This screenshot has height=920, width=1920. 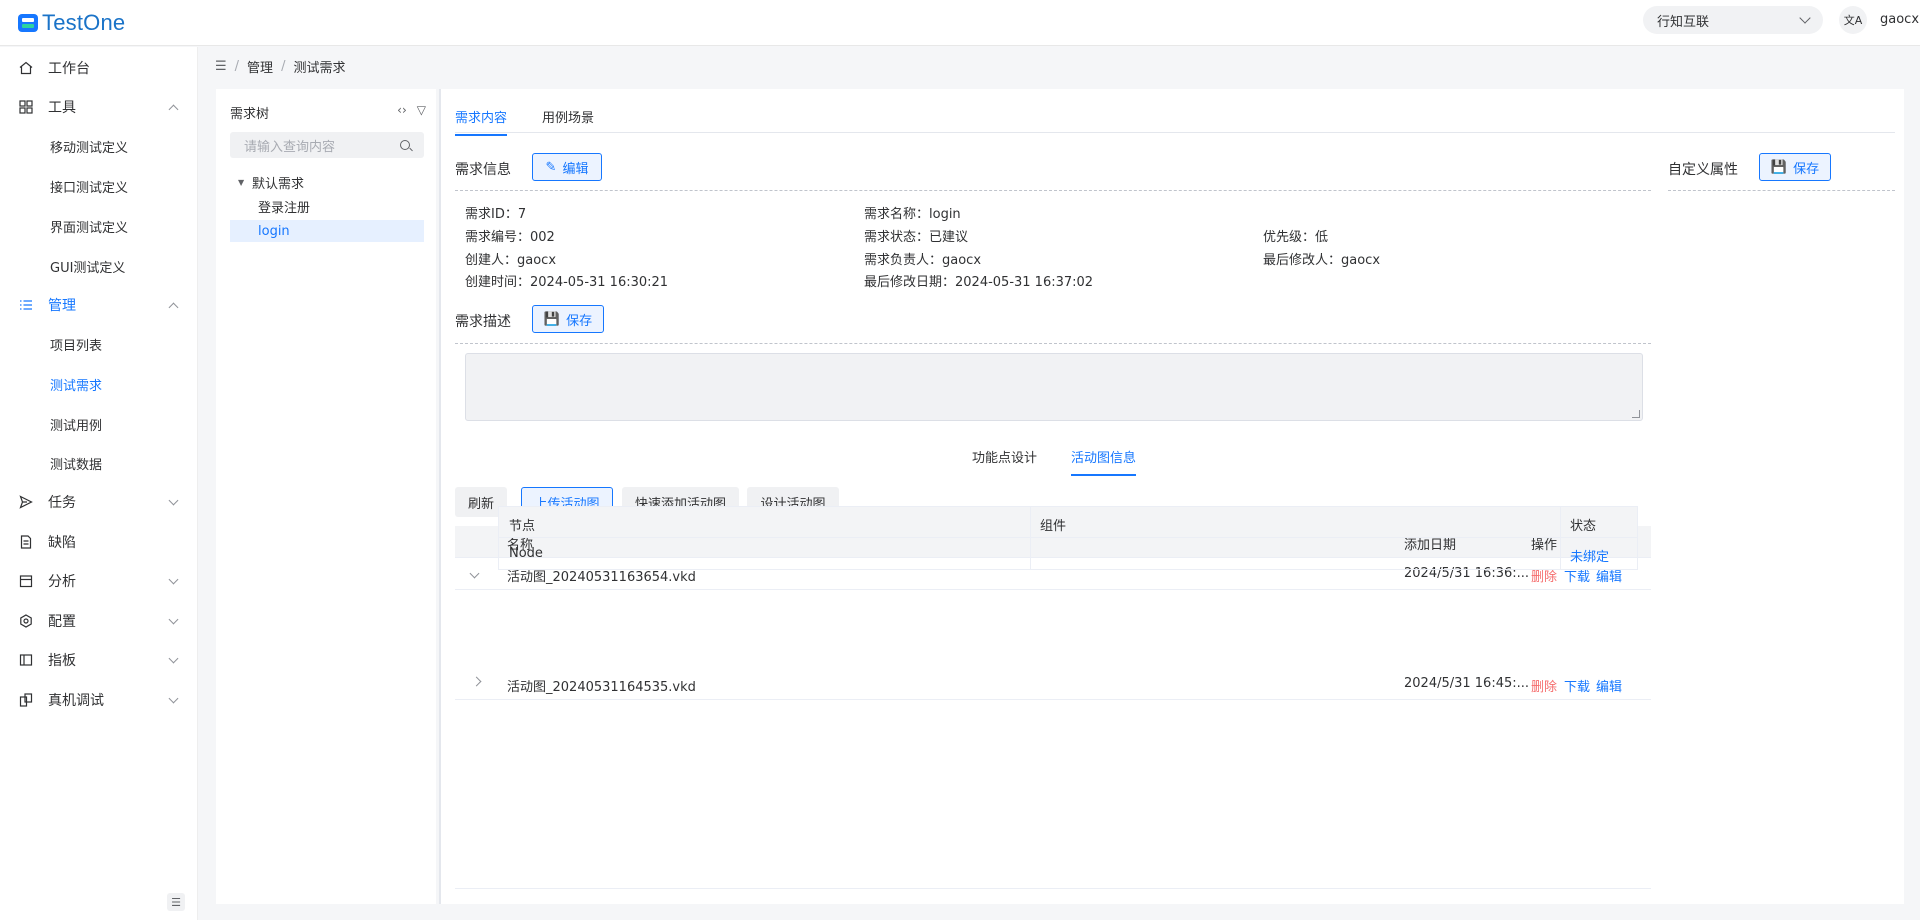 I want to click on requirement-id: 需求ID：7, so click(x=496, y=214).